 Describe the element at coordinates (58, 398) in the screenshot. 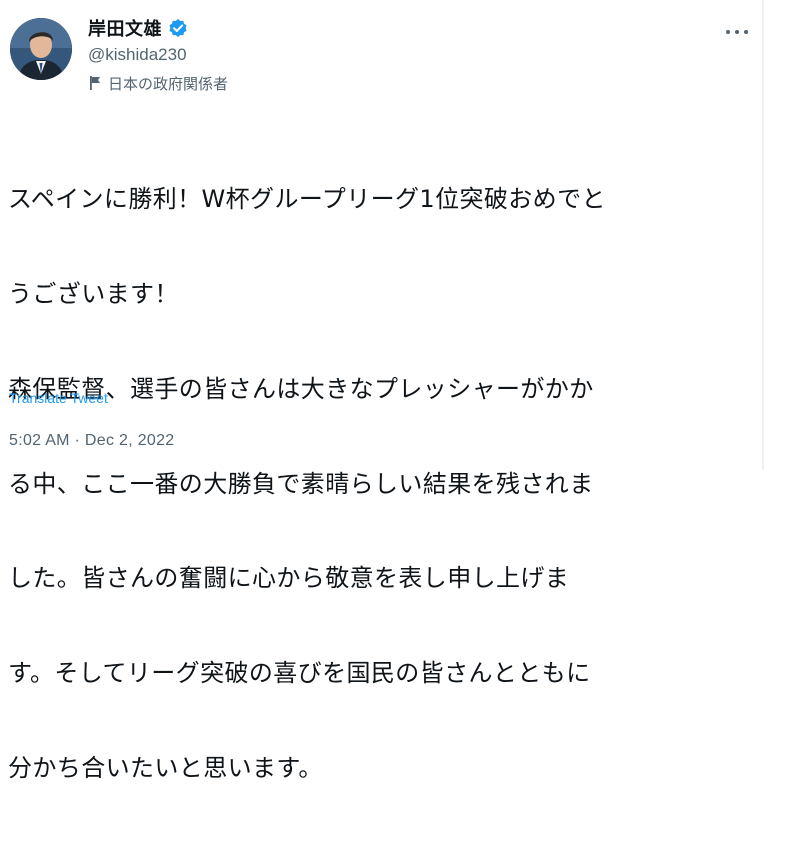

I see `translate-tweet-link: Translate Tweet` at that location.